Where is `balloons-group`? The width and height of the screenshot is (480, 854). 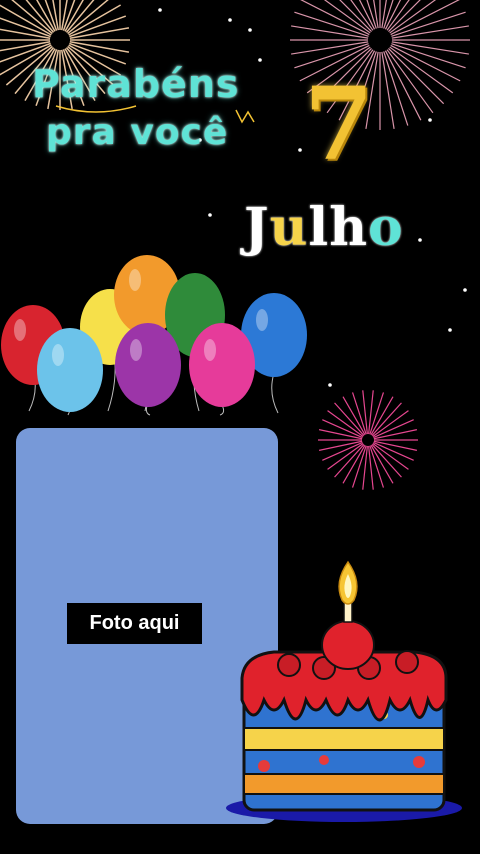 balloons-group is located at coordinates (154, 335).